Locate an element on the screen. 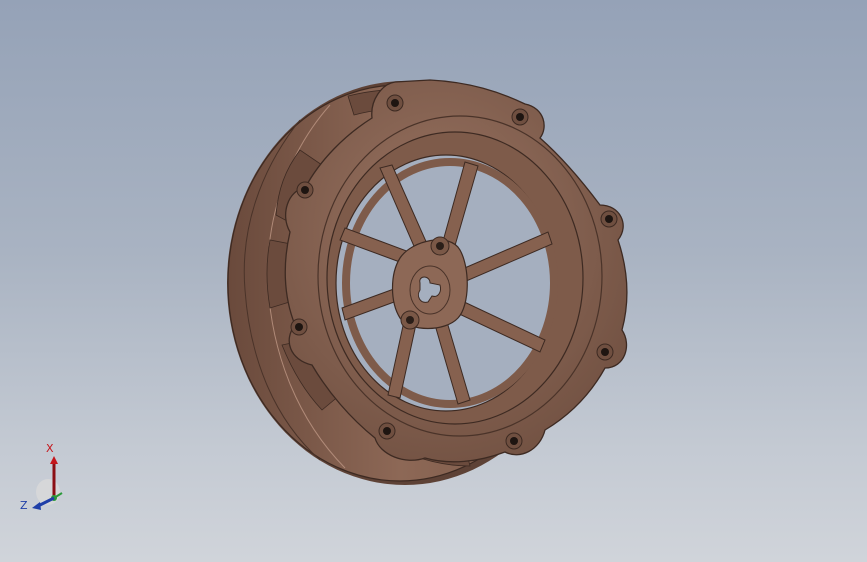  triad-x-label: X is located at coordinates (50, 448).